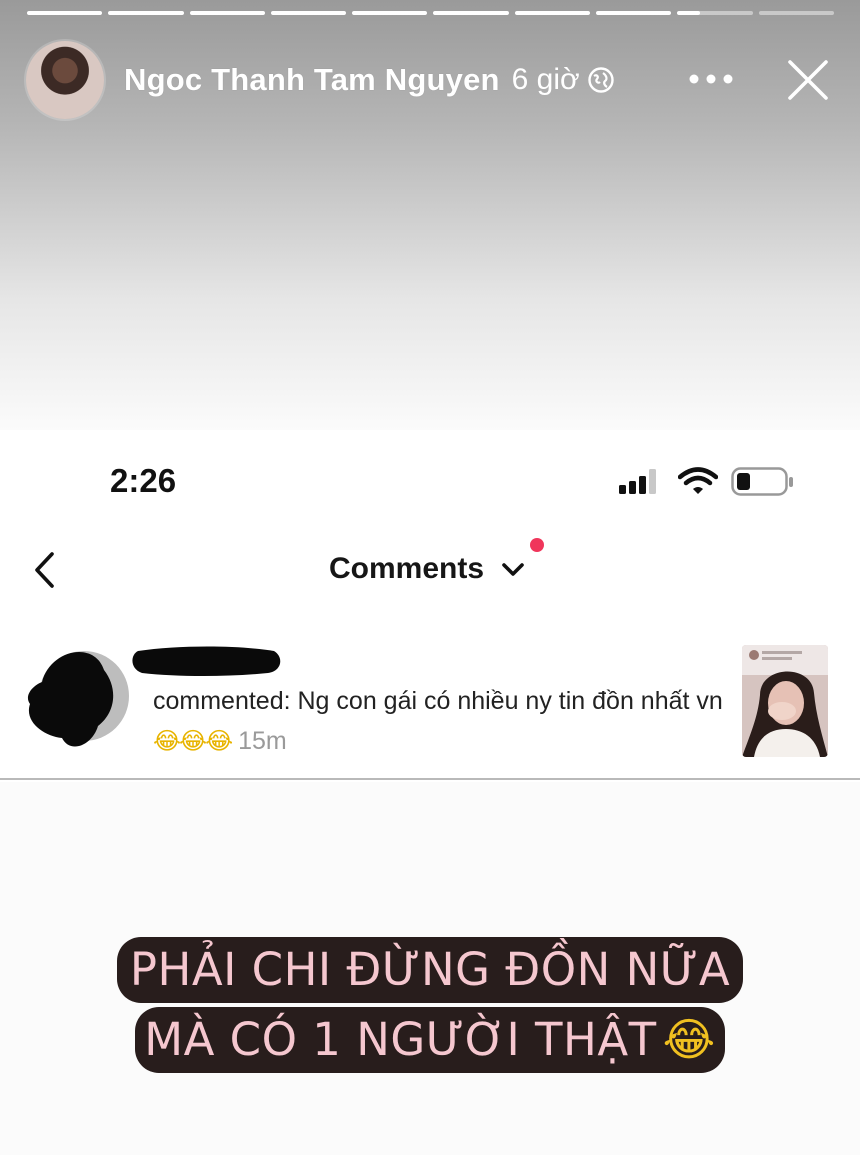 This screenshot has height=1155, width=860. Describe the element at coordinates (689, 1039) in the screenshot. I see `laughing-emoji-icon: 😂` at that location.